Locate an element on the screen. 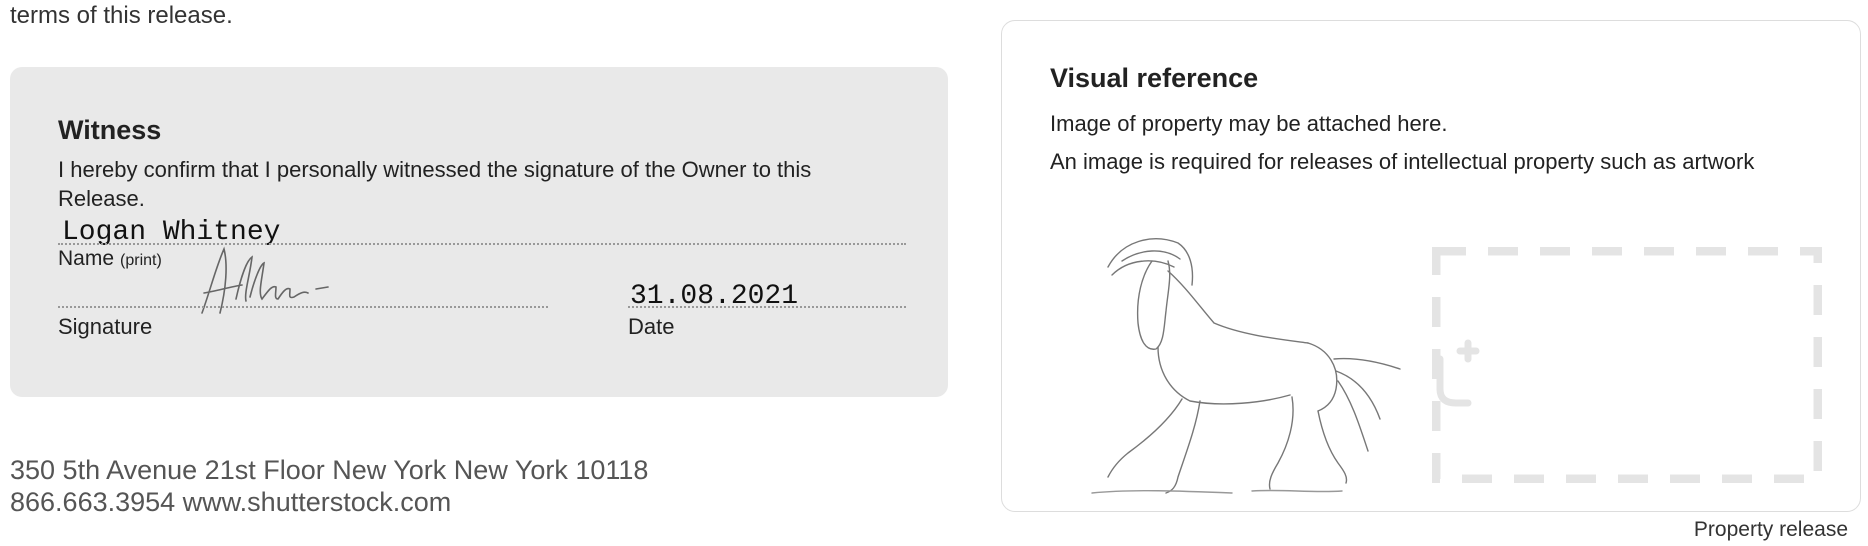 Image resolution: width=1868 pixels, height=546 pixels. name-underline is located at coordinates (482, 244).